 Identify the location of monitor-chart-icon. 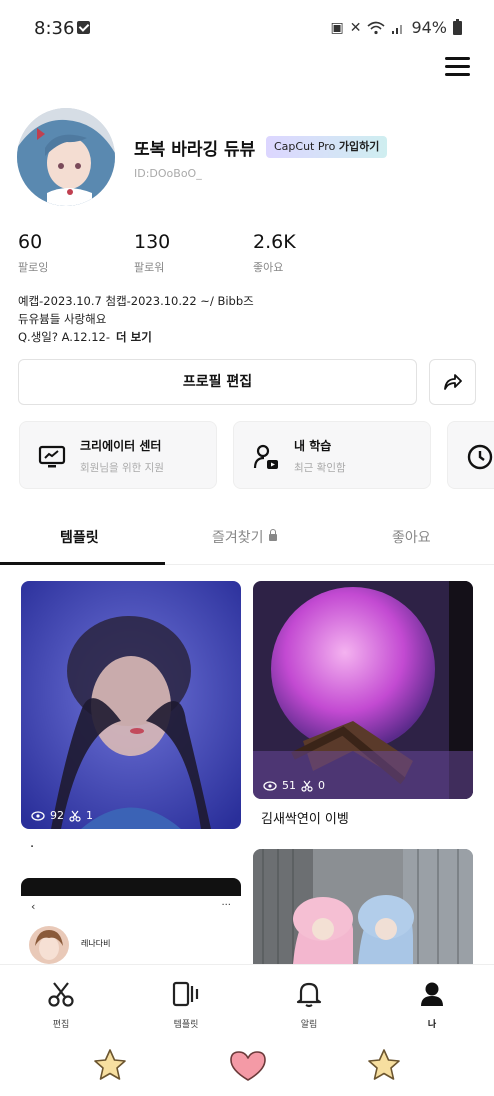
(52, 456).